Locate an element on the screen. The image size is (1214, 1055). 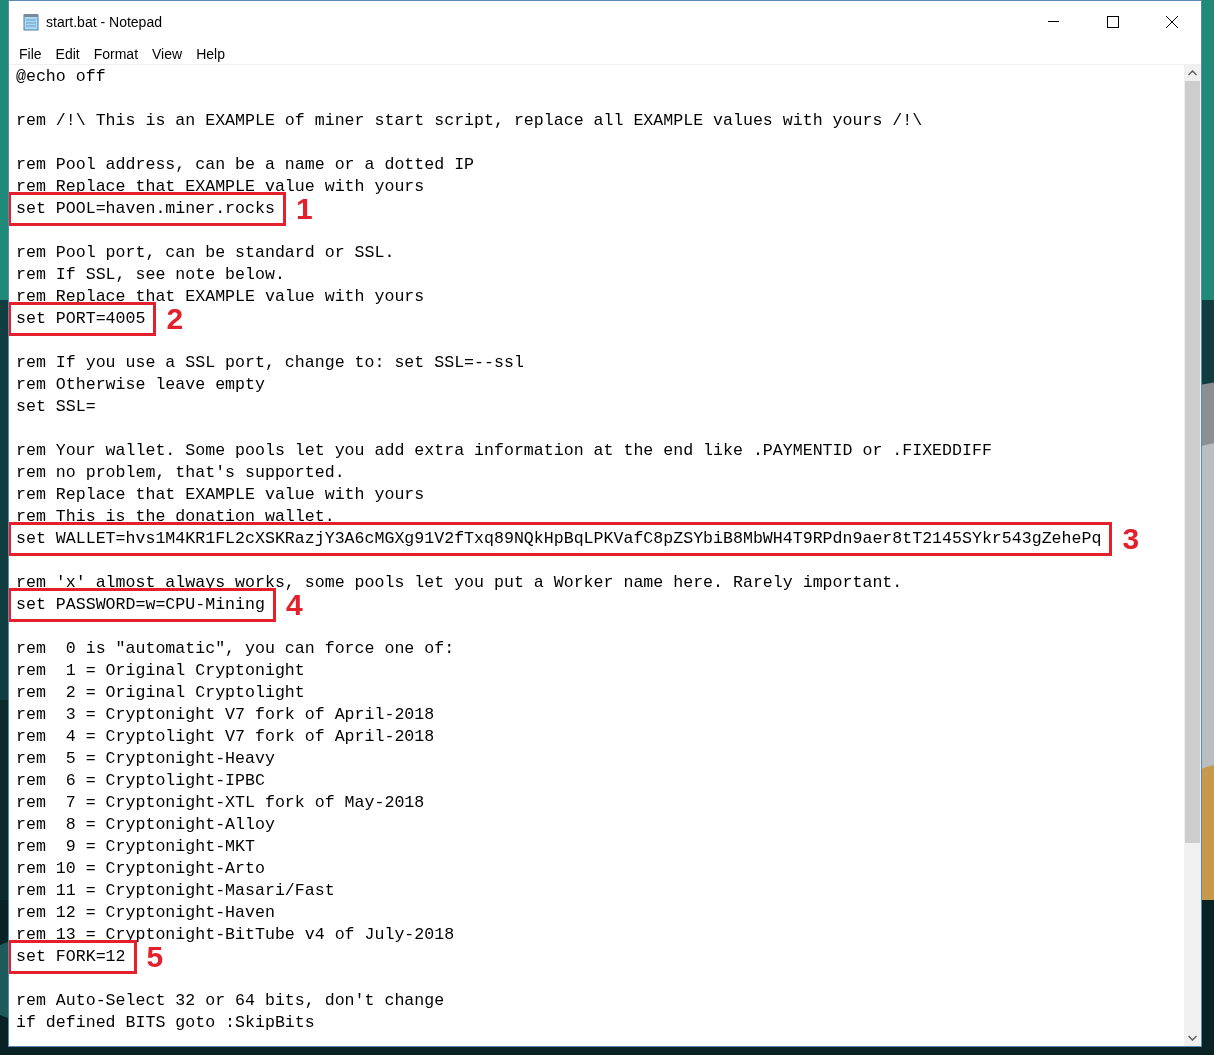
scroll-up-icon is located at coordinates (1192, 73).